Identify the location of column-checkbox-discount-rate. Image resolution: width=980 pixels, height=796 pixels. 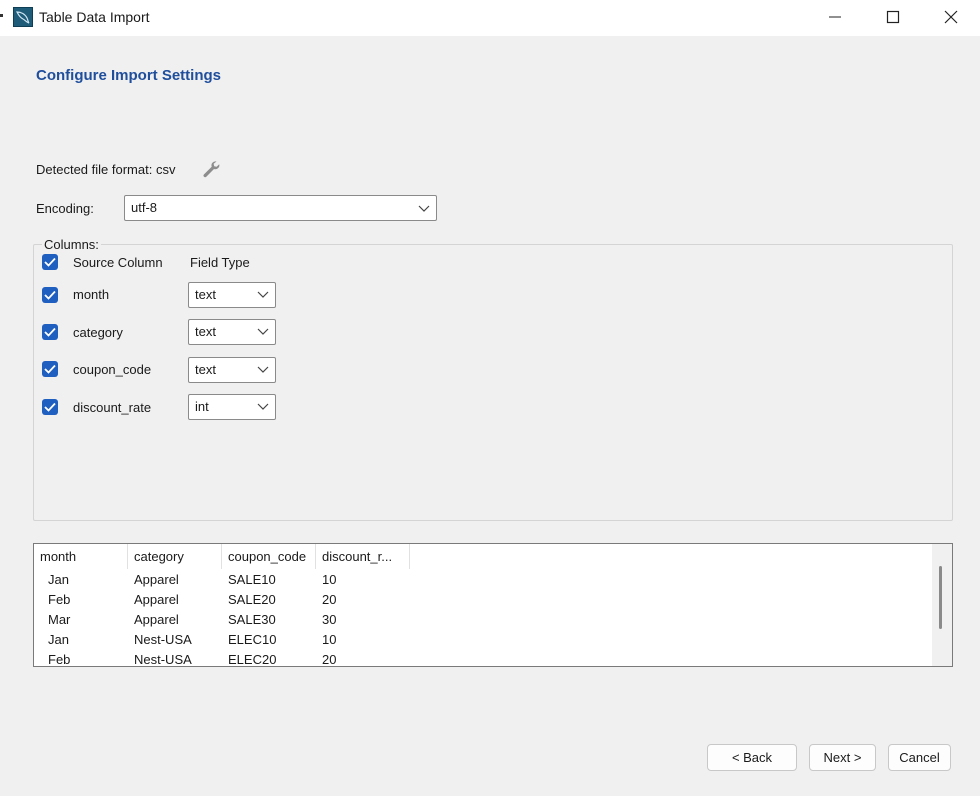
(50, 407).